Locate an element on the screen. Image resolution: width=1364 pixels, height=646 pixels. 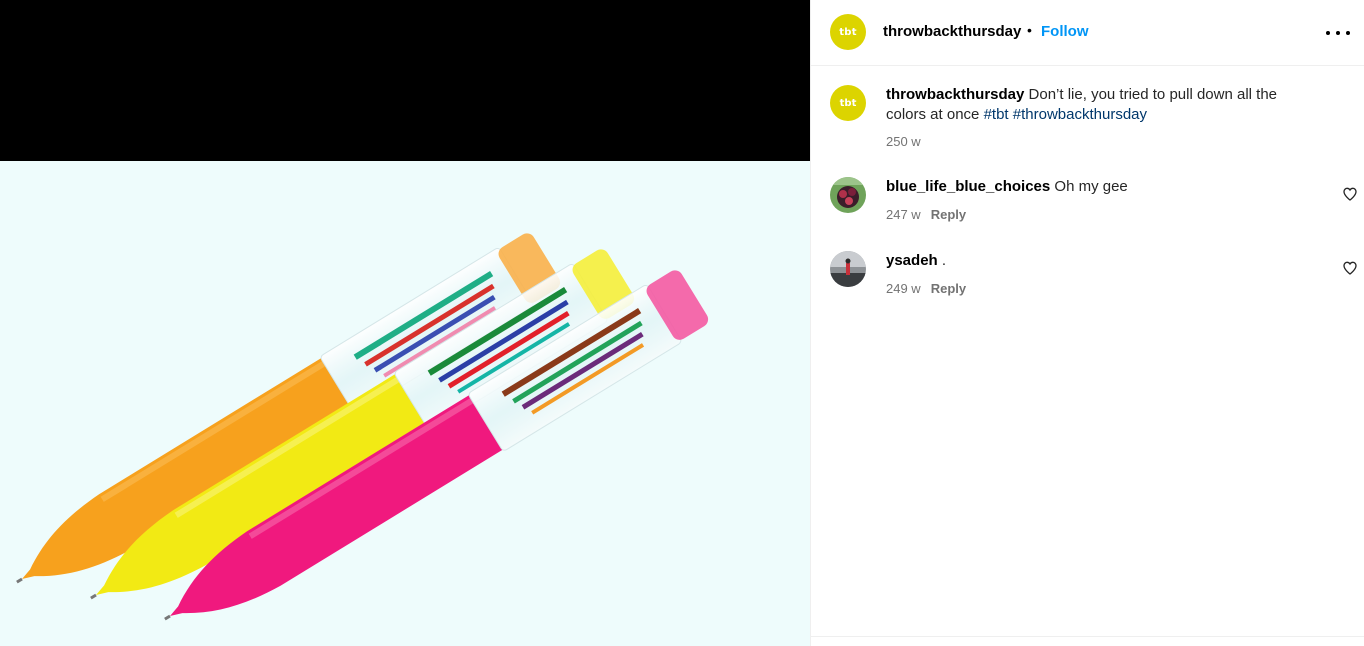
comment-text: blue_life_blue_choices Oh my gee is located at coordinates (1091, 187).